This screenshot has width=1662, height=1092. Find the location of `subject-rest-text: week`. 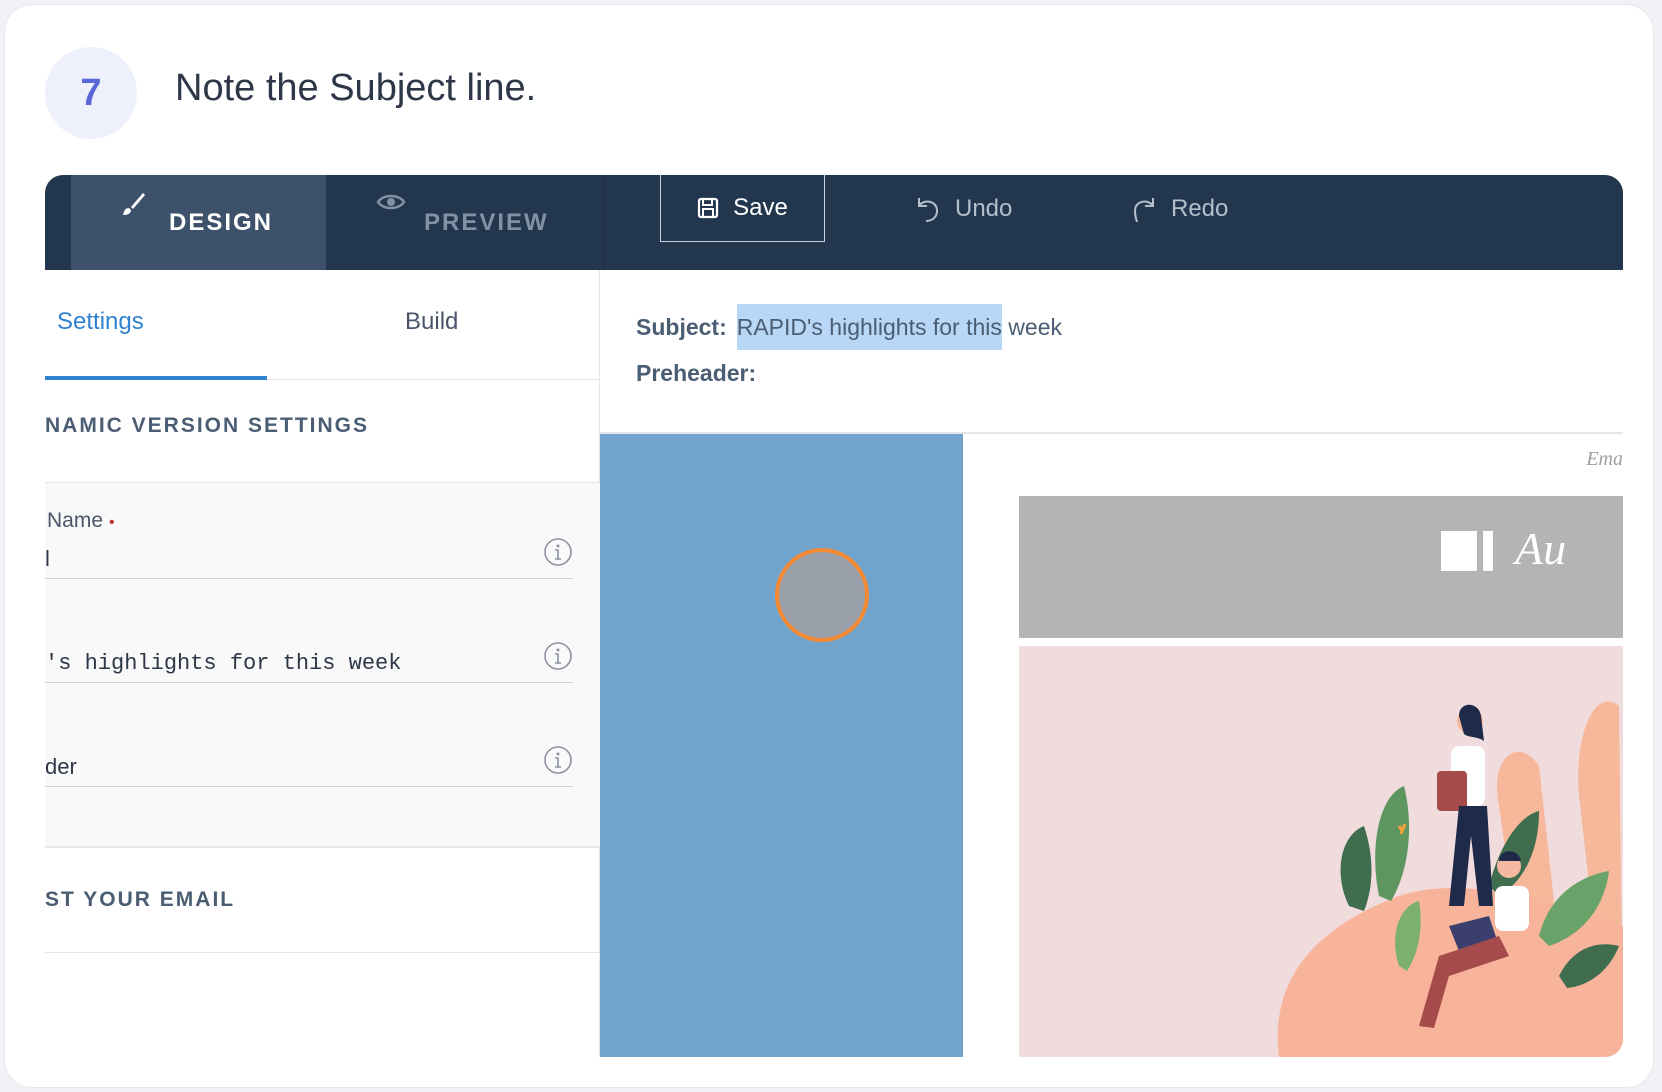

subject-rest-text: week is located at coordinates (1031, 327).